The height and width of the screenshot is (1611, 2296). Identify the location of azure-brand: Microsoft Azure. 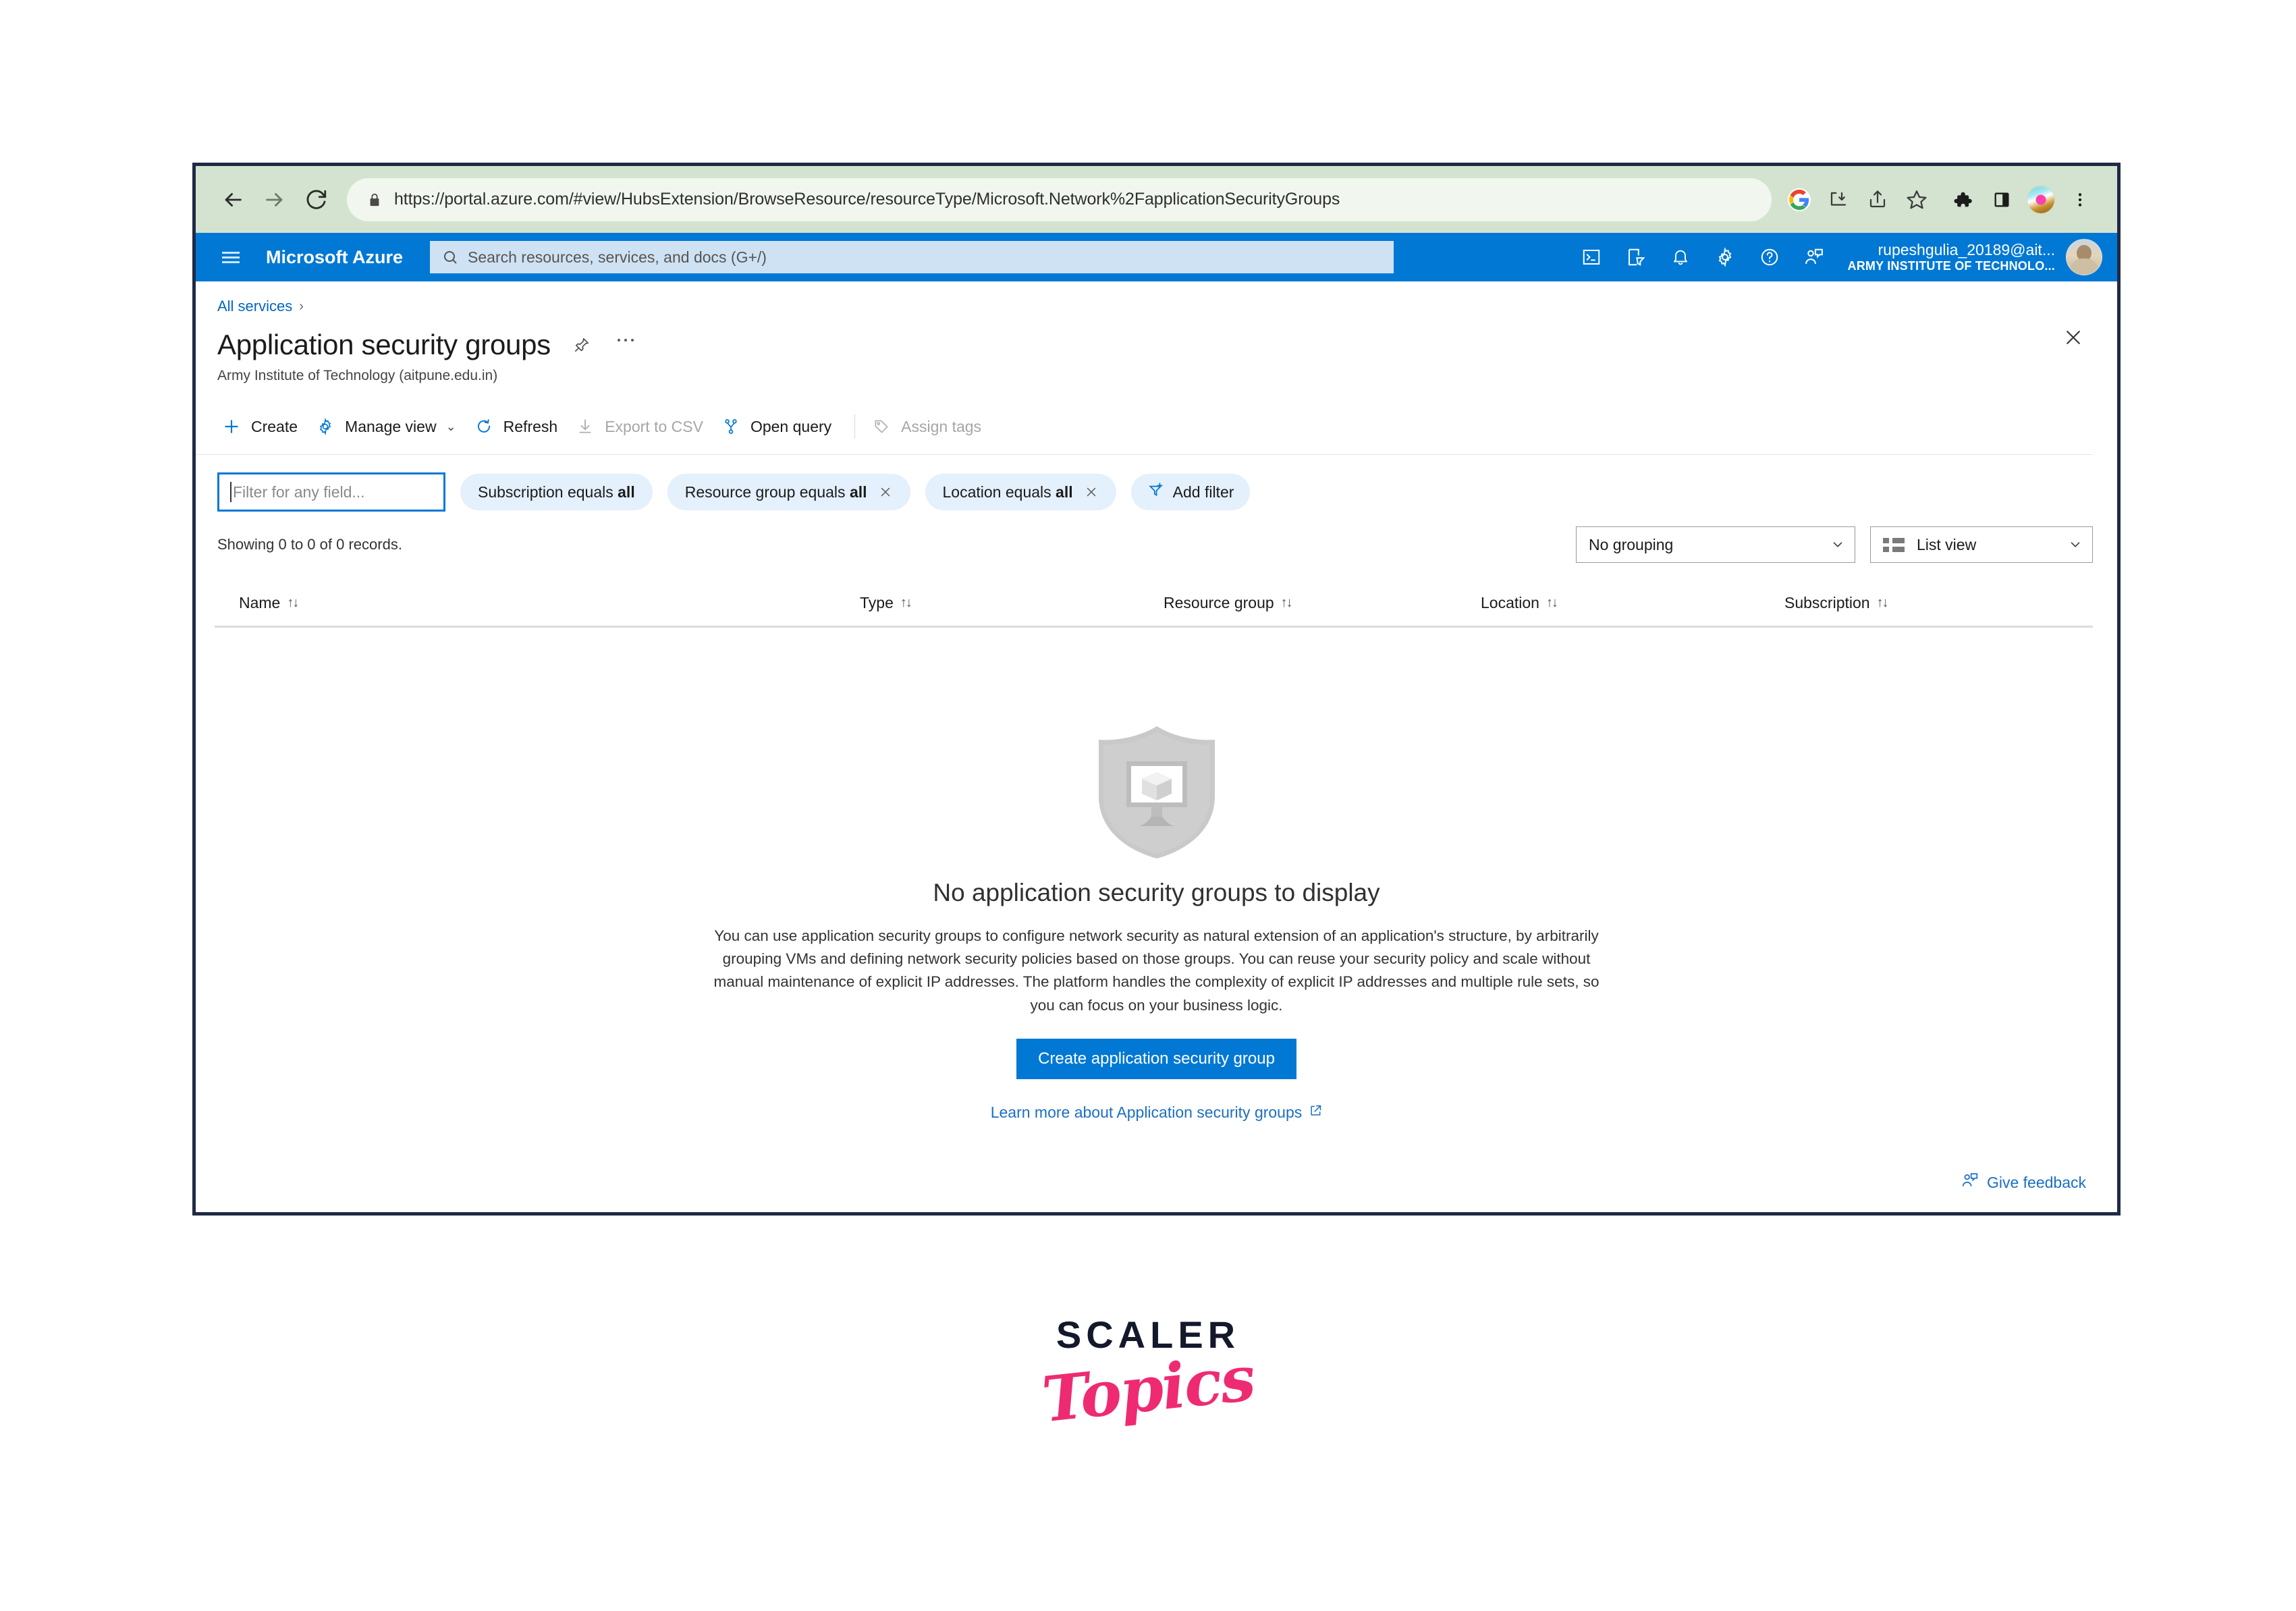
(334, 257).